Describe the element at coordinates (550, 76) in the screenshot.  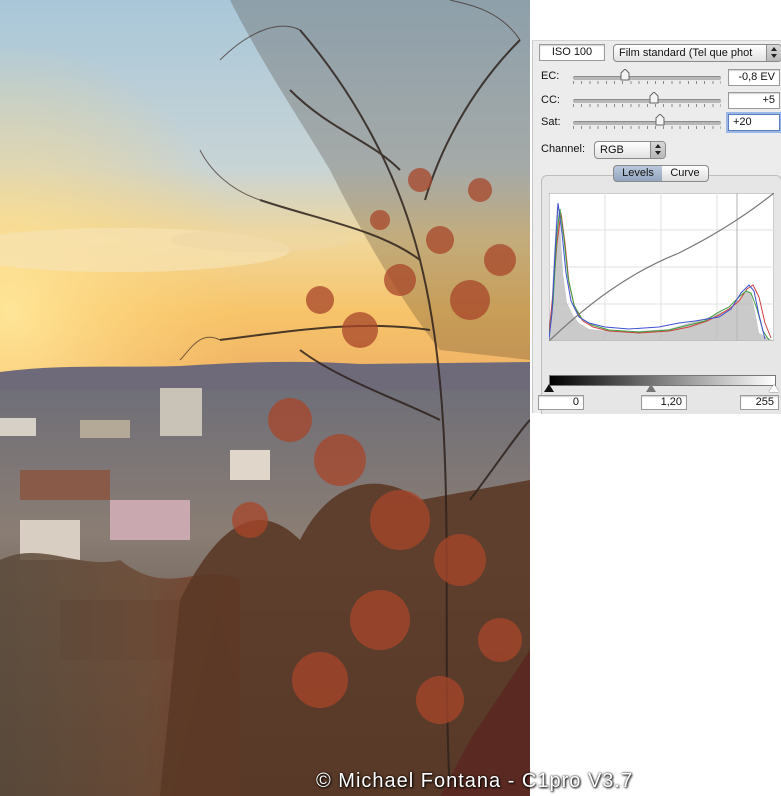
I see `ec-label: EC:` at that location.